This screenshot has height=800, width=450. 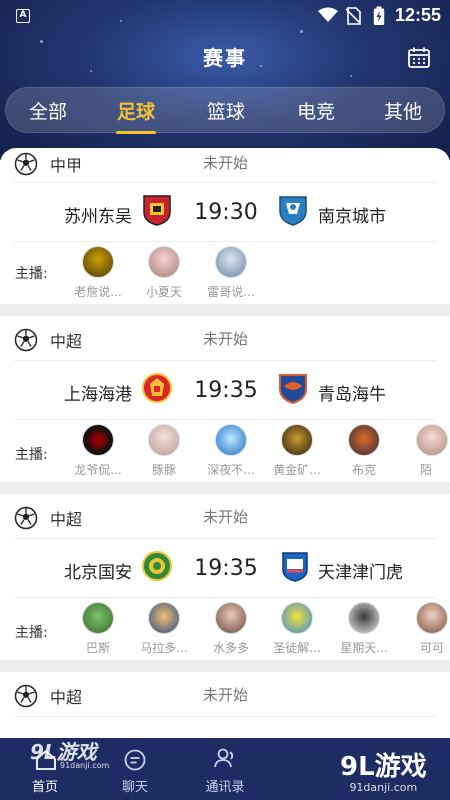 What do you see at coordinates (44, 787) in the screenshot?
I see `nav-label: 首页` at bounding box center [44, 787].